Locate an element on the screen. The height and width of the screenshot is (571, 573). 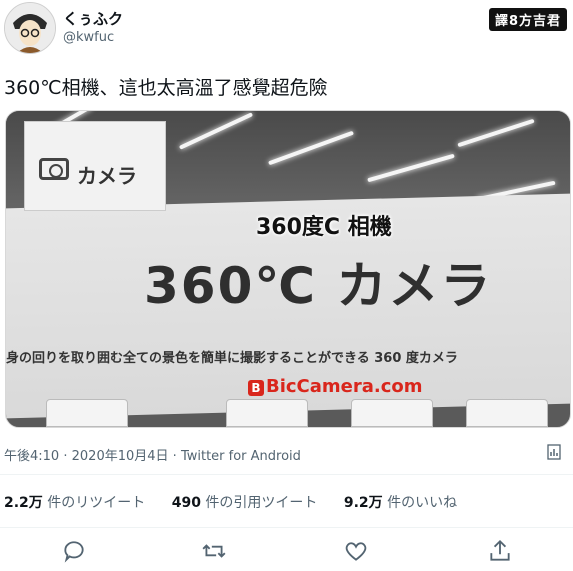
likes-count: 9.2万 is located at coordinates (363, 503).